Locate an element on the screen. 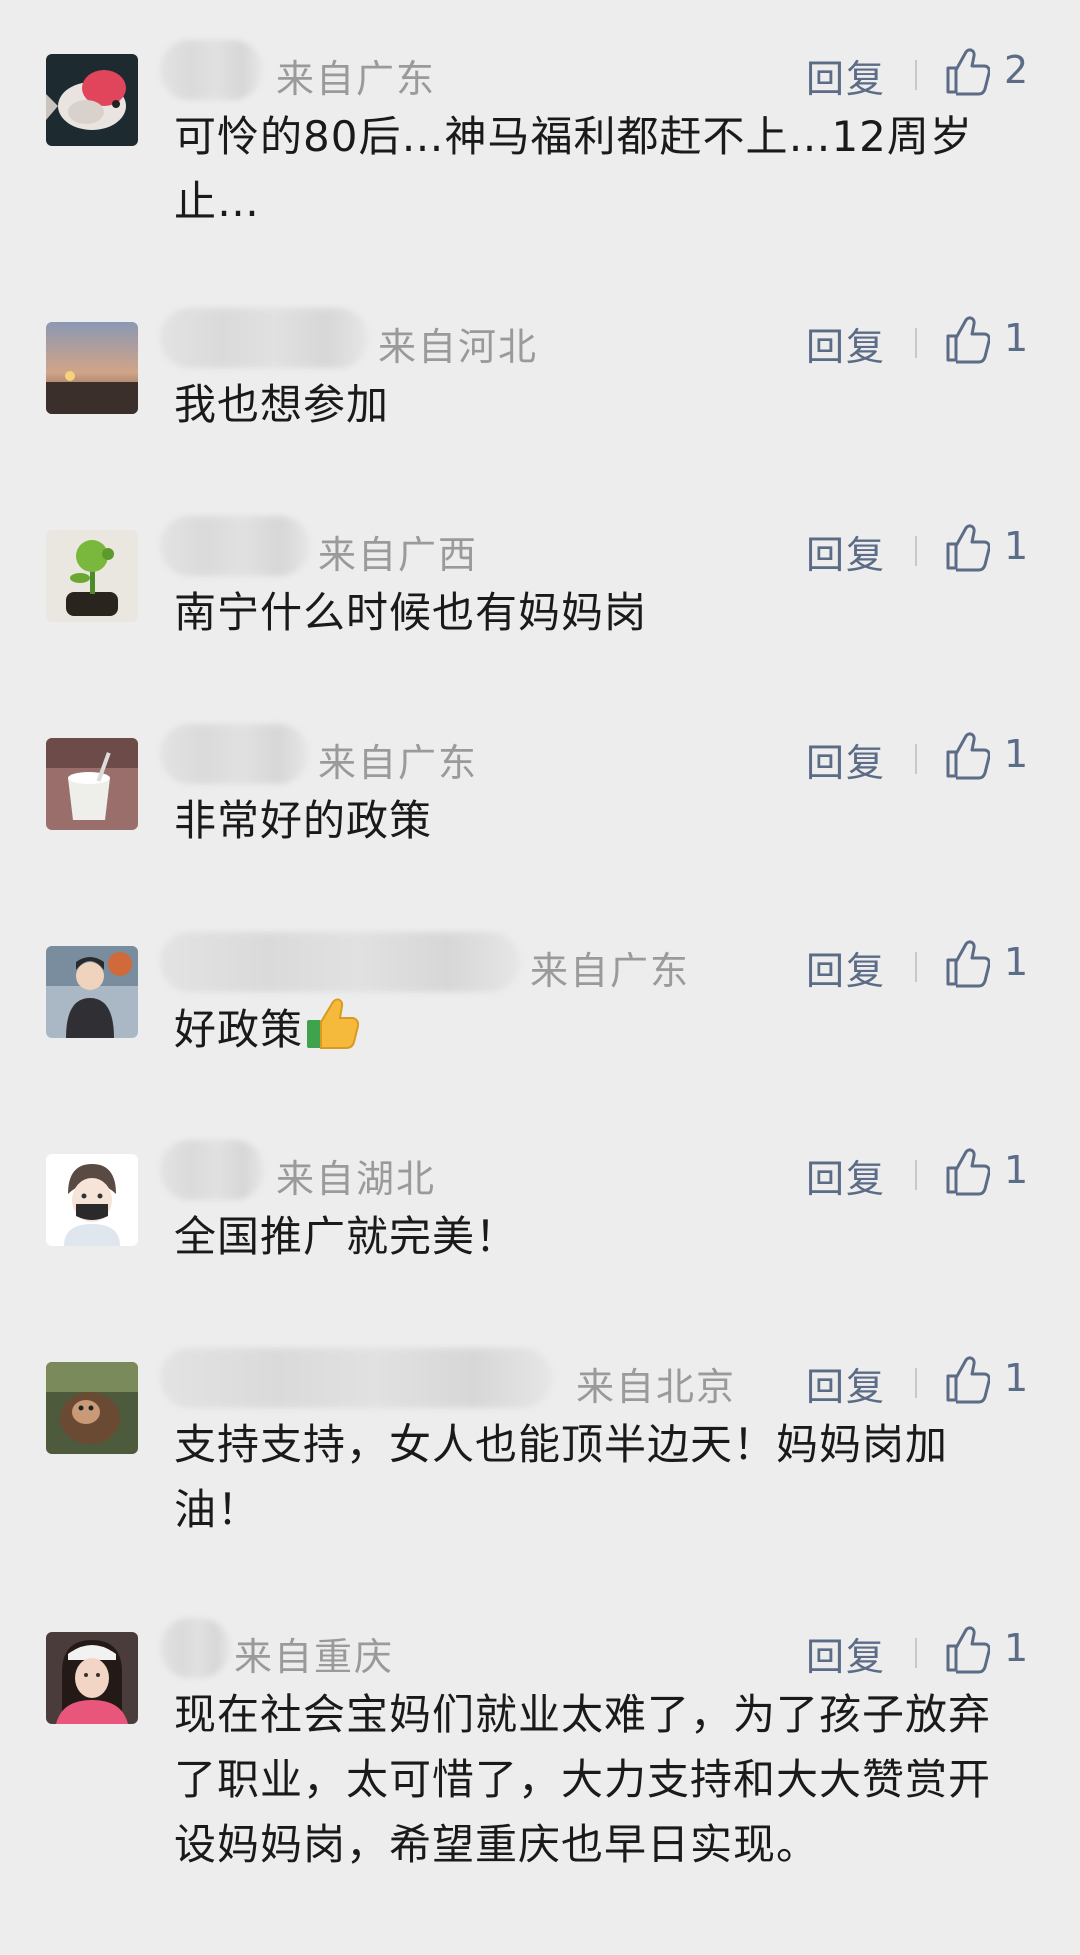 The image size is (1080, 1955). comment-text: 南宁什么时候也有妈妈岗 is located at coordinates (411, 612).